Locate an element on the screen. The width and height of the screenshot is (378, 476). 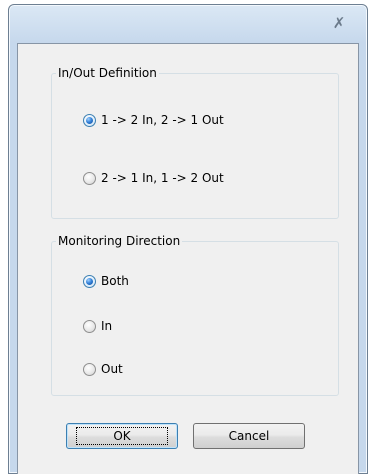
cancel-button-label: Cancel is located at coordinates (249, 436).